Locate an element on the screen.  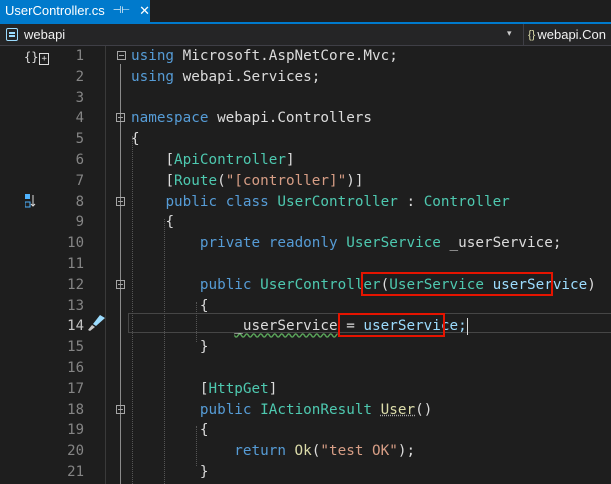
code-line: 4 namespace webapi.Controllers is located at coordinates (305, 118).